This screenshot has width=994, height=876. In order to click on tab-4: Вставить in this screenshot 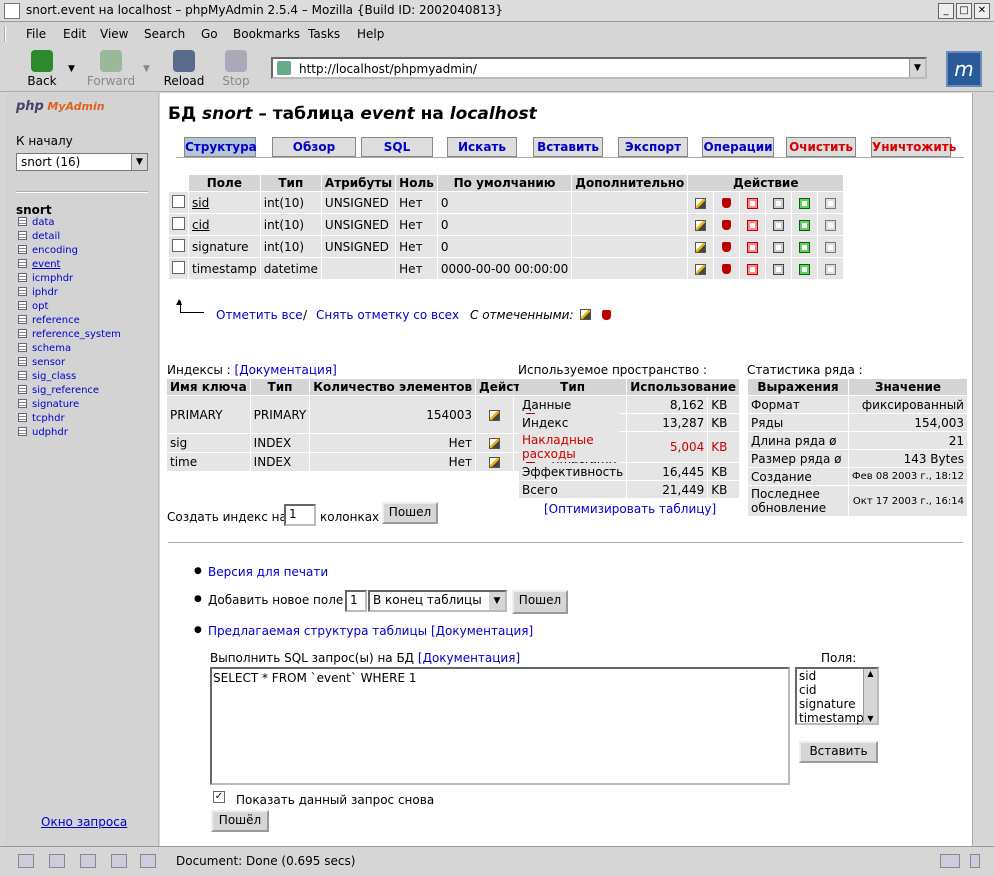, I will do `click(568, 147)`.